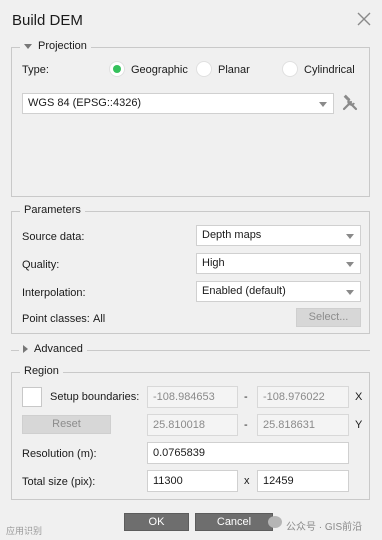 The image size is (382, 540). Describe the element at coordinates (59, 454) in the screenshot. I see `resolution-label: Resolution (m):` at that location.